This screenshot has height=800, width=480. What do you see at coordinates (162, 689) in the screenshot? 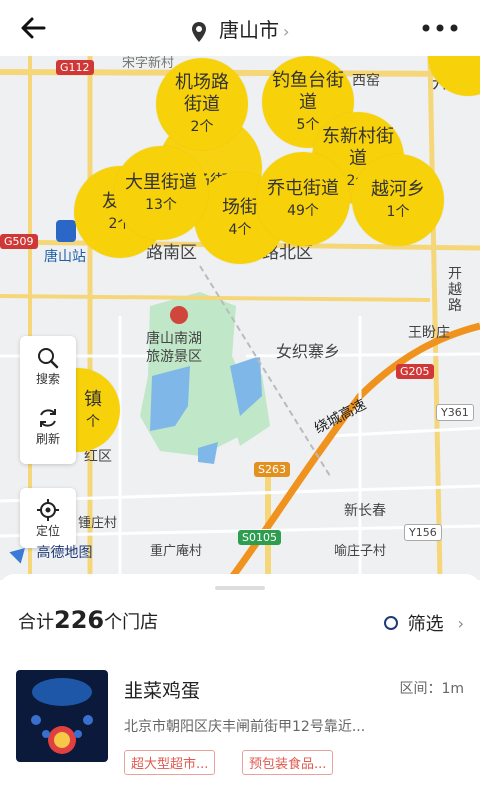
I see `store-name: 韭菜鸡蛋` at bounding box center [162, 689].